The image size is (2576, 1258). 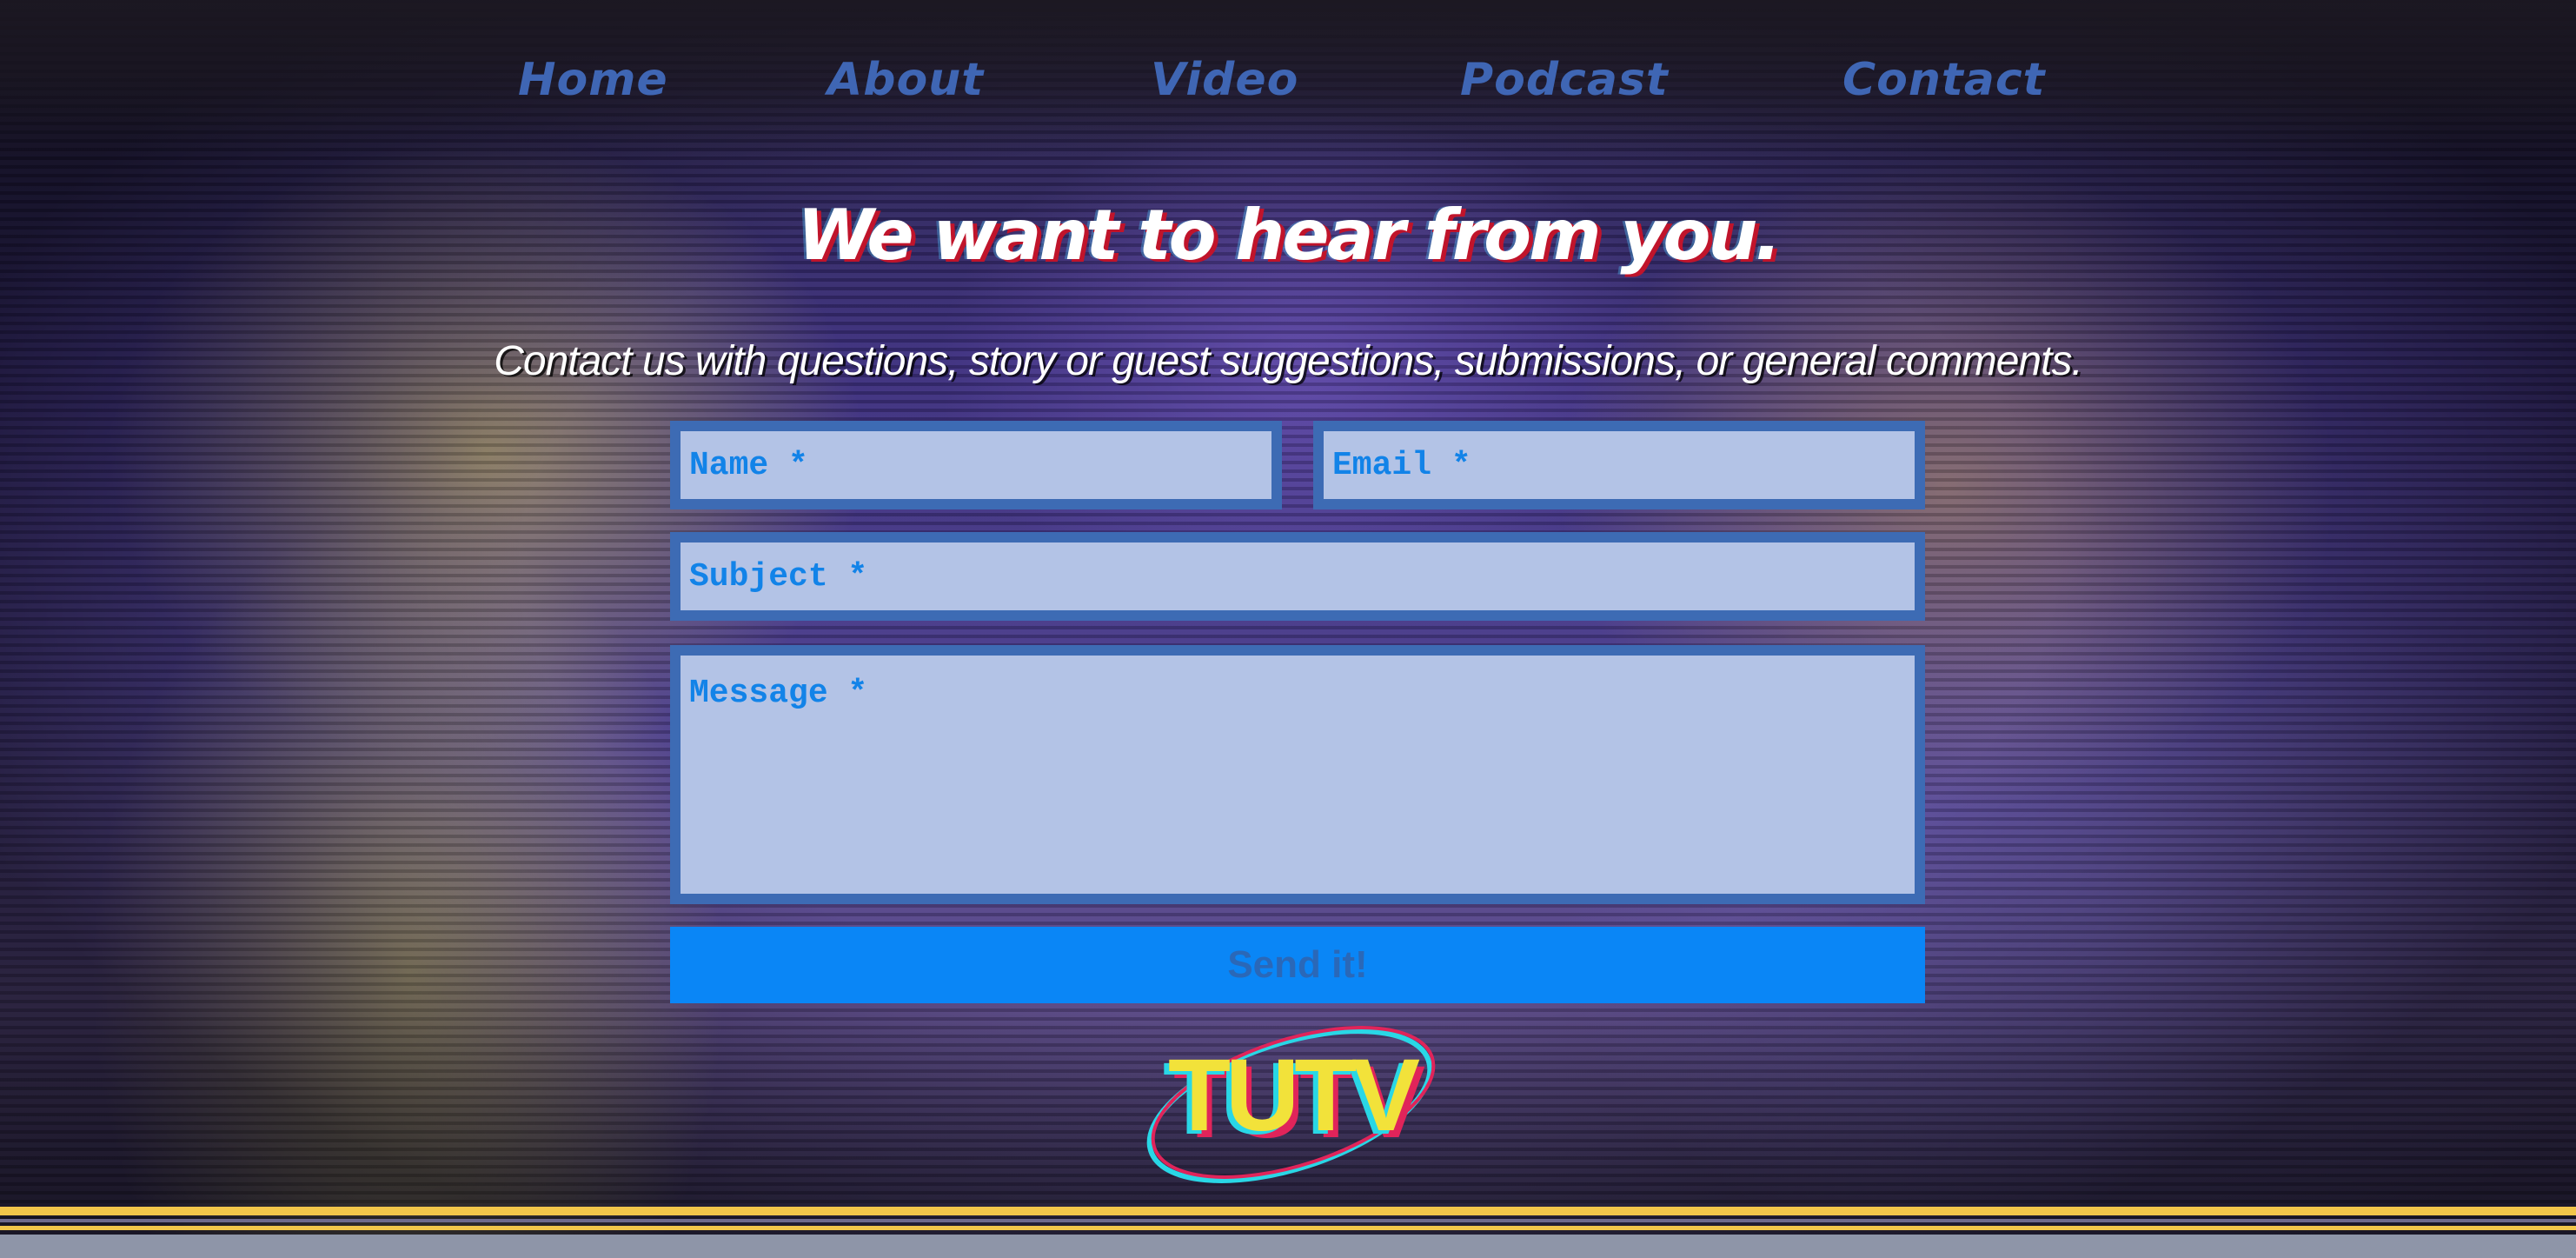 I want to click on page-headline: We want to hear from you., so click(x=1289, y=235).